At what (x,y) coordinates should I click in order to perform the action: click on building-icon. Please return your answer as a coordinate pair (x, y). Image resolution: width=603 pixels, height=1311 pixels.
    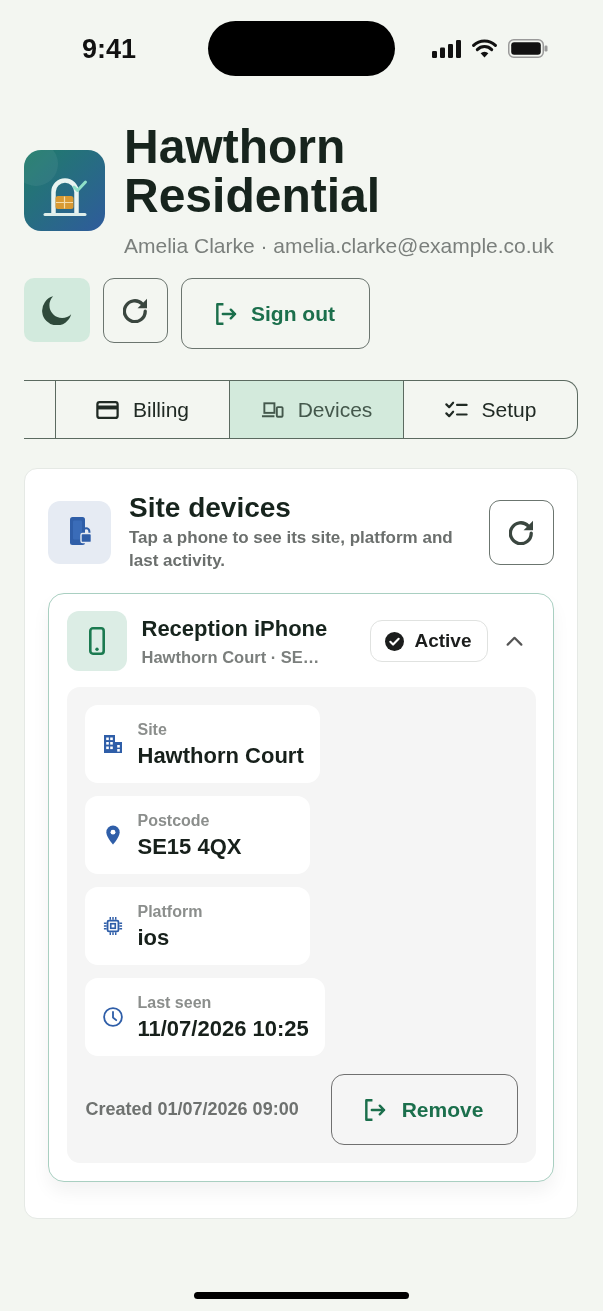
    Looking at the image, I should click on (112, 744).